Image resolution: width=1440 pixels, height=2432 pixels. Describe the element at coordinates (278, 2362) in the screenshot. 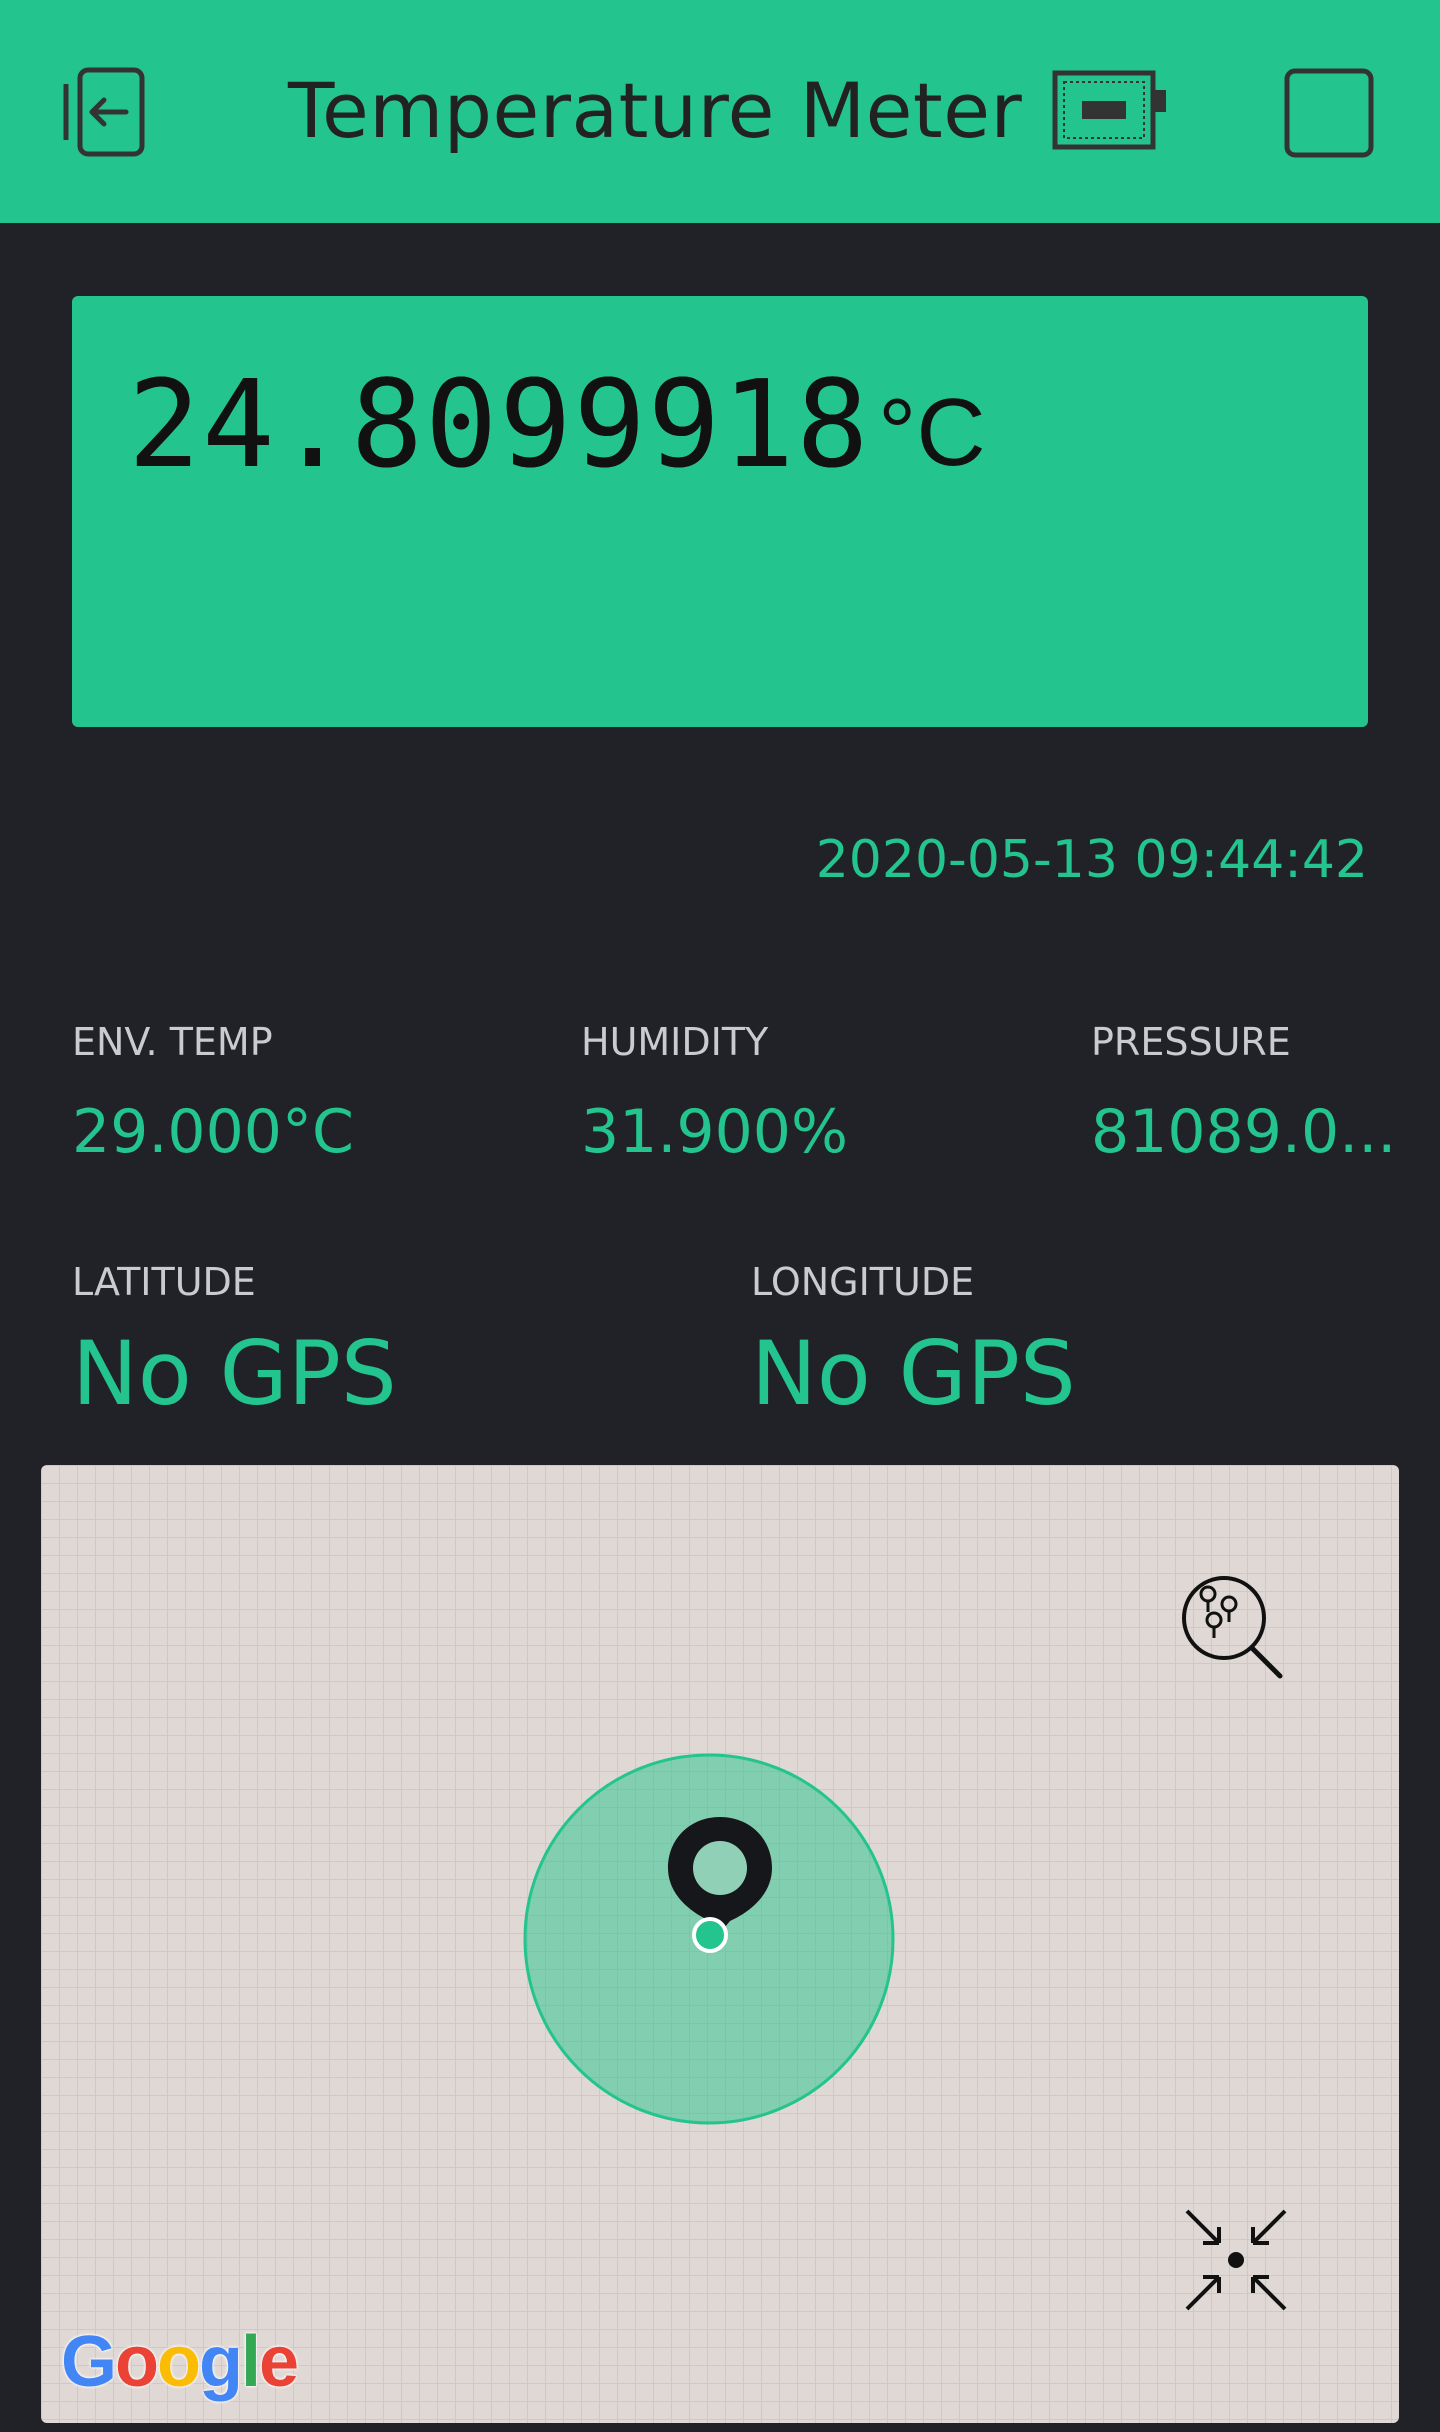

I see `google-logo-letter: e` at that location.